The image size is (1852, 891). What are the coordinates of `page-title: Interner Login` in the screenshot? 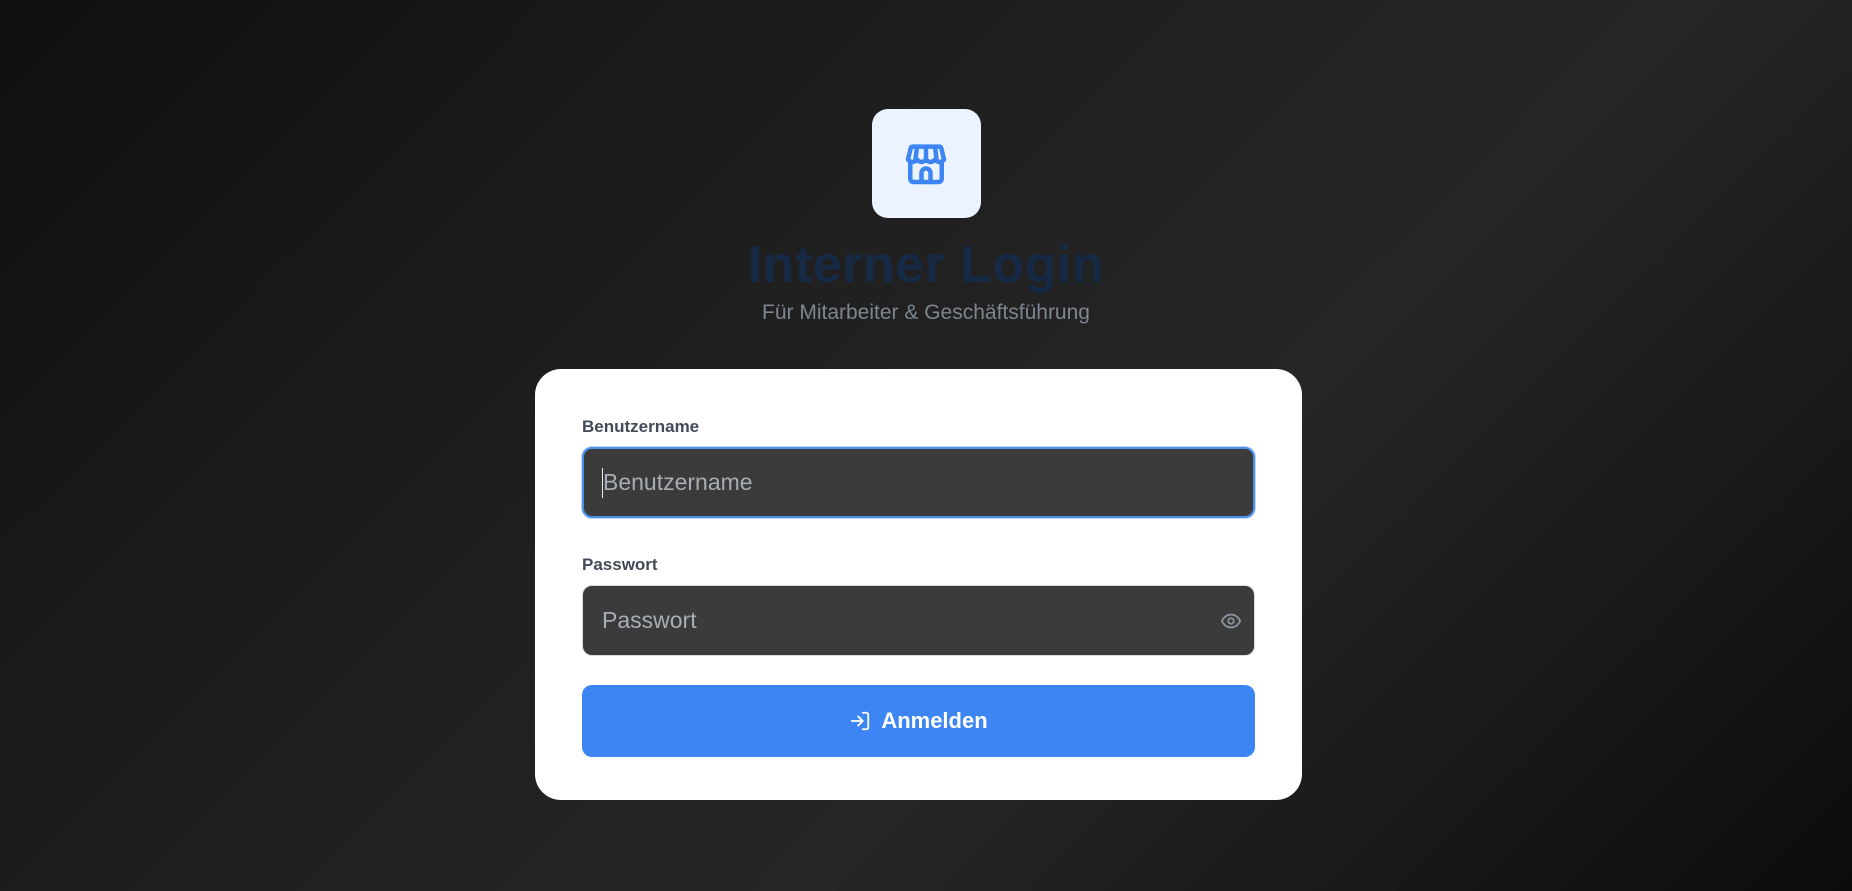 It's located at (926, 265).